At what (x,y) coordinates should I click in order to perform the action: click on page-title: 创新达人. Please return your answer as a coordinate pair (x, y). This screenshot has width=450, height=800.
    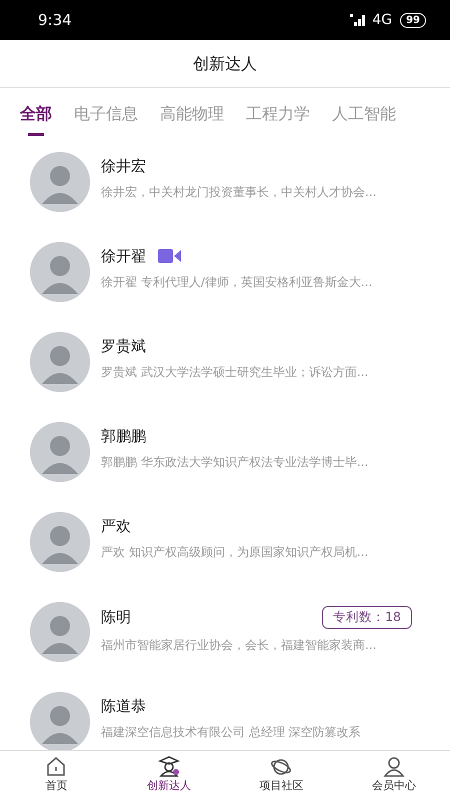
    Looking at the image, I should click on (225, 63).